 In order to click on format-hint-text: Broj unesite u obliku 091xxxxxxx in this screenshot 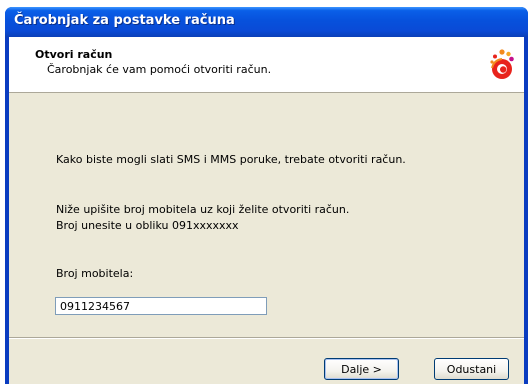, I will do `click(147, 225)`.